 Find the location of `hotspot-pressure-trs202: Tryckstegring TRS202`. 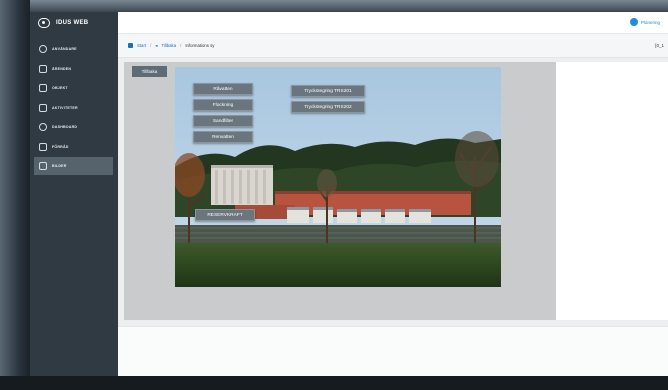

hotspot-pressure-trs202: Tryckstegring TRS202 is located at coordinates (328, 107).